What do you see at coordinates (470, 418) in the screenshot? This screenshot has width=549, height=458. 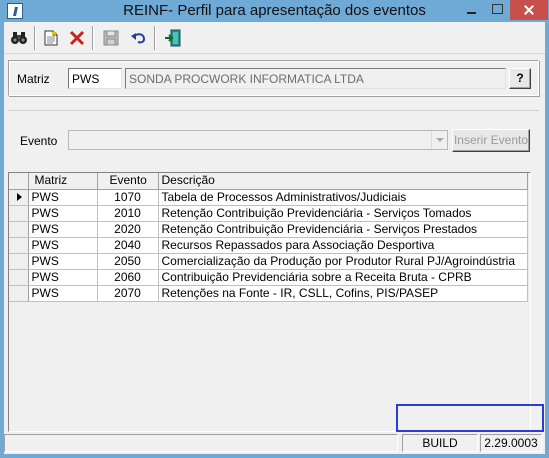 I see `build-highlight-box` at bounding box center [470, 418].